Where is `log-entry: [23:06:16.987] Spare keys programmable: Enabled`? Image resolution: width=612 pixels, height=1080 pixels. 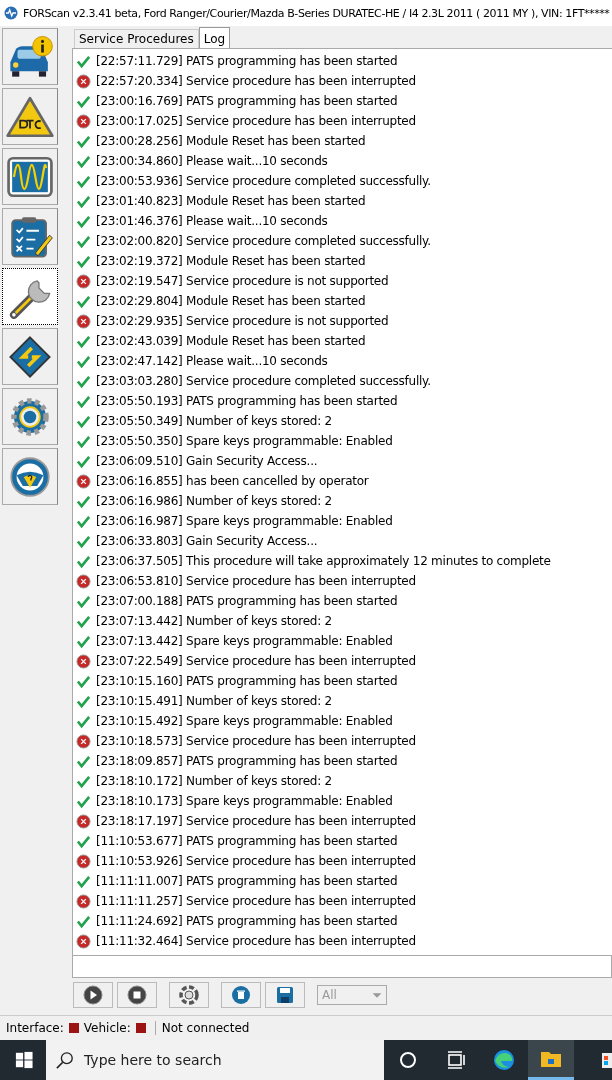
log-entry: [23:06:16.987] Spare keys programmable: Enabled is located at coordinates (244, 521).